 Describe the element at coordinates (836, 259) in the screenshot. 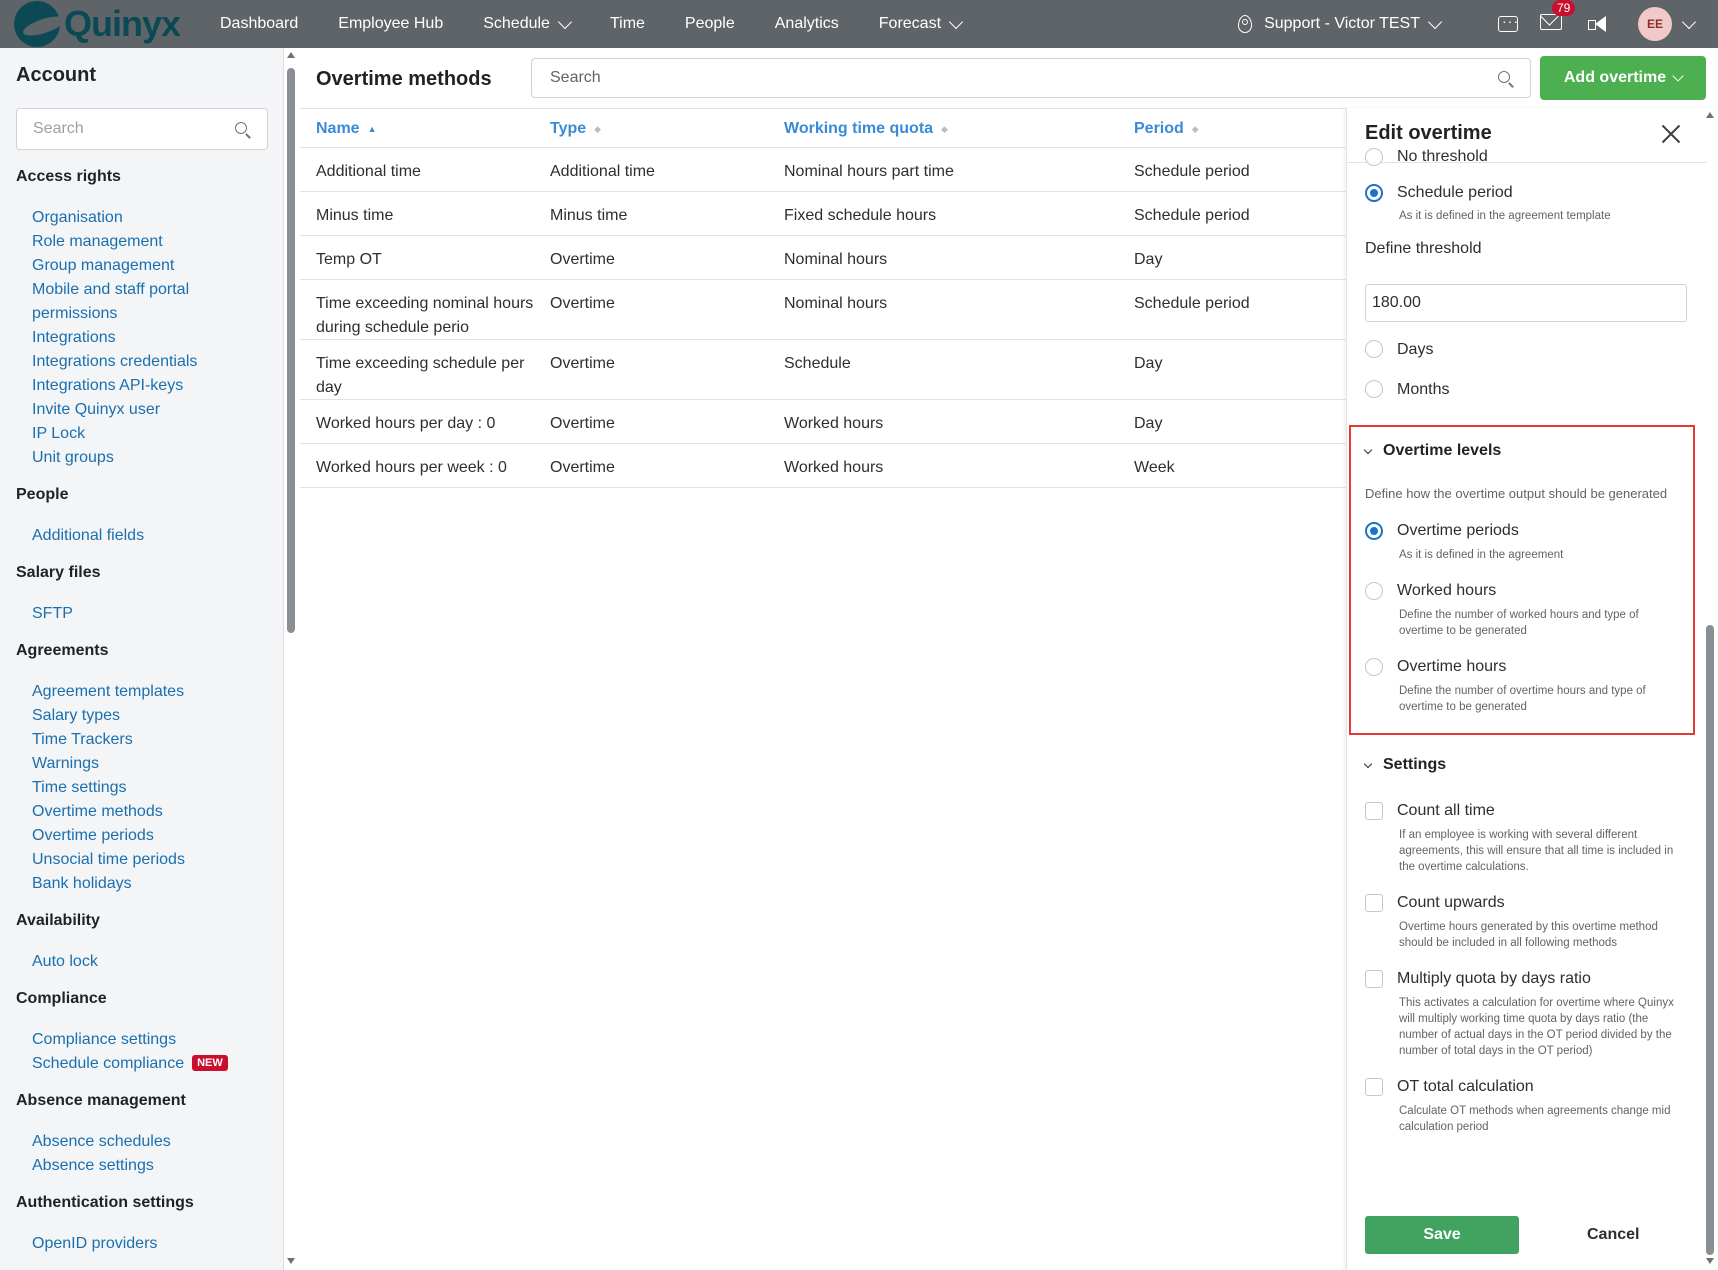

I see `cell-working-time-quota: Nominal hours` at that location.